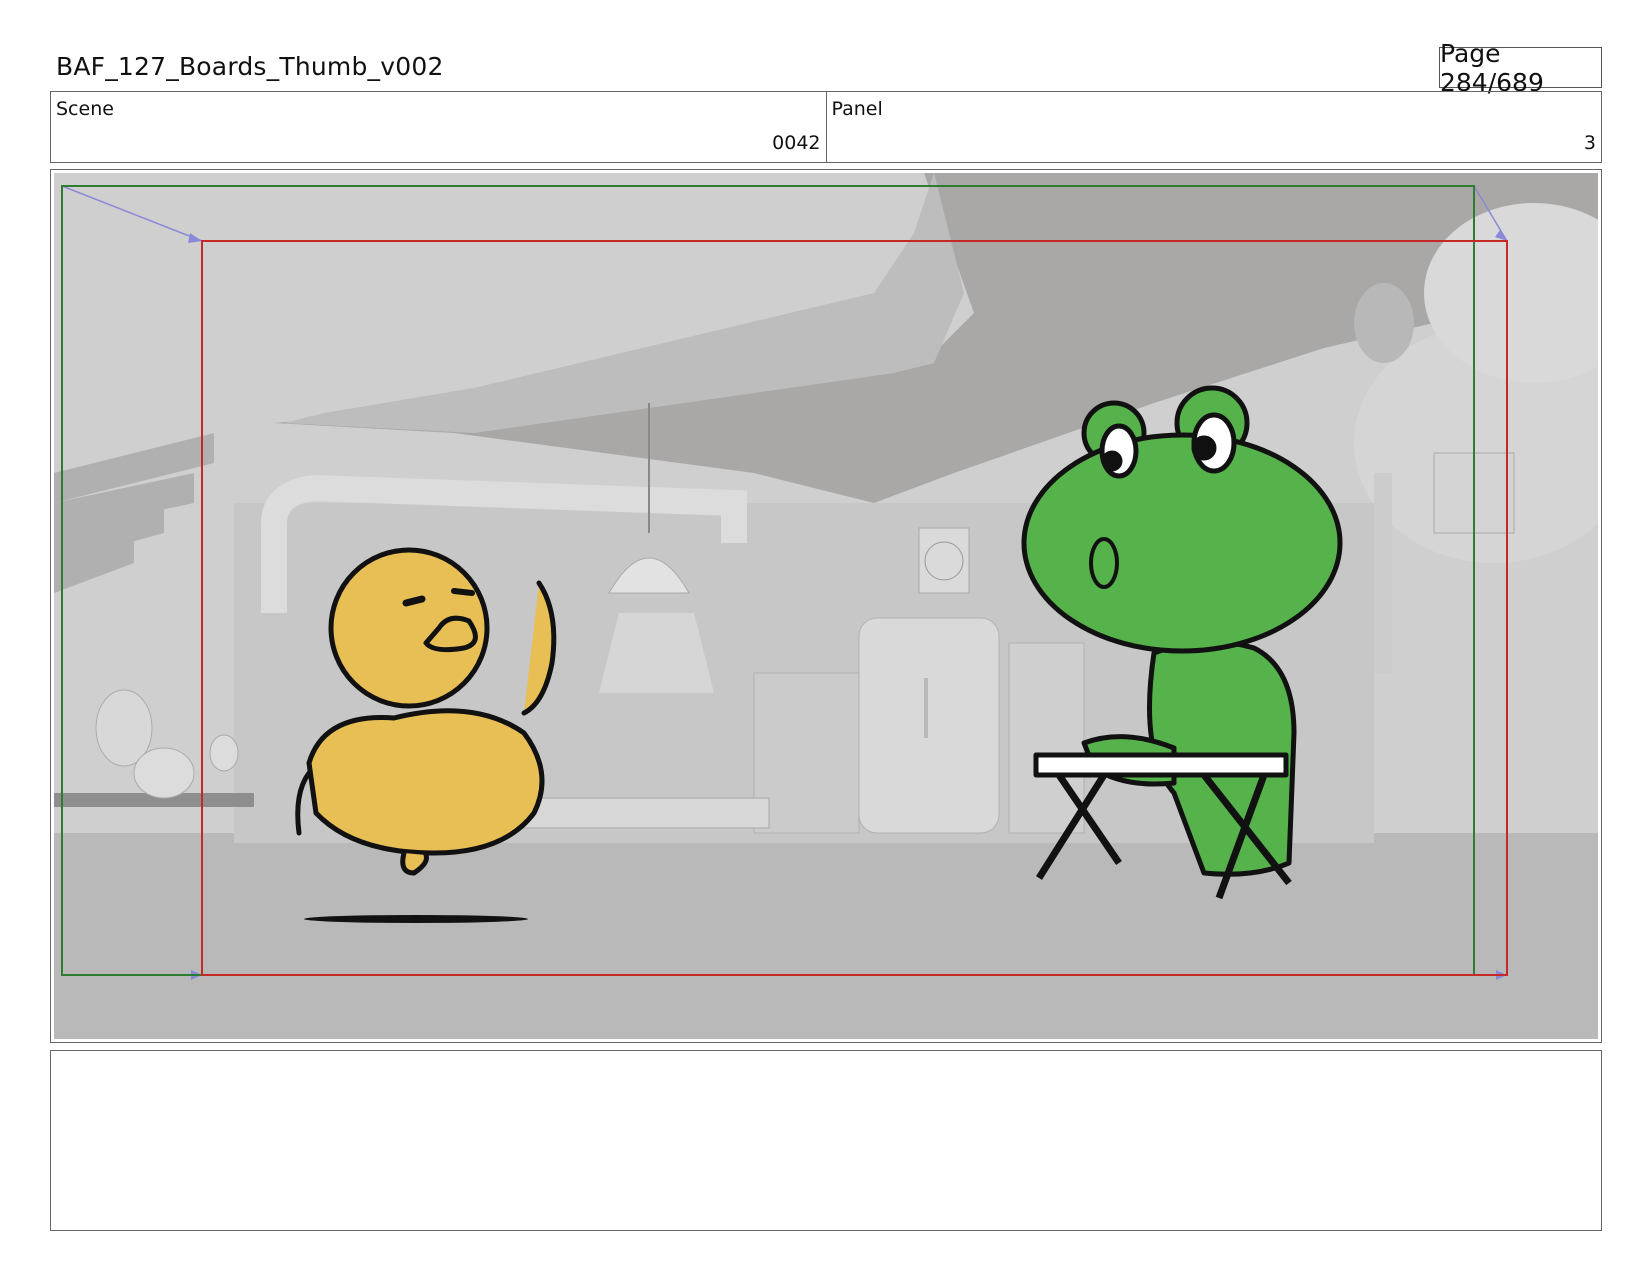 This screenshot has width=1650, height=1275. What do you see at coordinates (929, 725) in the screenshot?
I see `fridge` at bounding box center [929, 725].